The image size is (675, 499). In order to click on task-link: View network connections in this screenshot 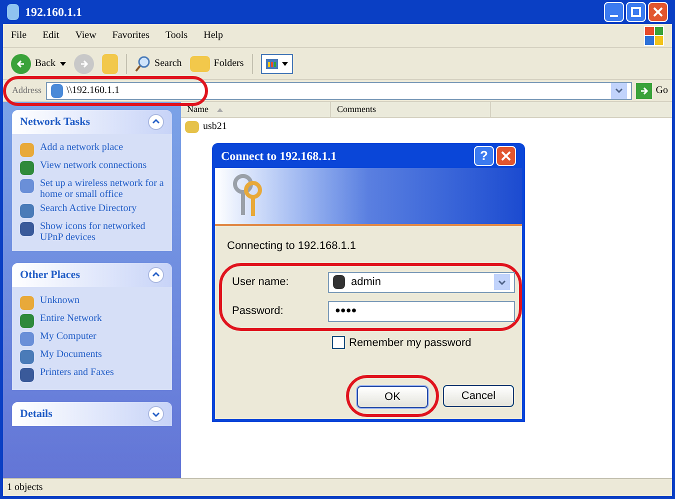, I will do `click(93, 165)`.